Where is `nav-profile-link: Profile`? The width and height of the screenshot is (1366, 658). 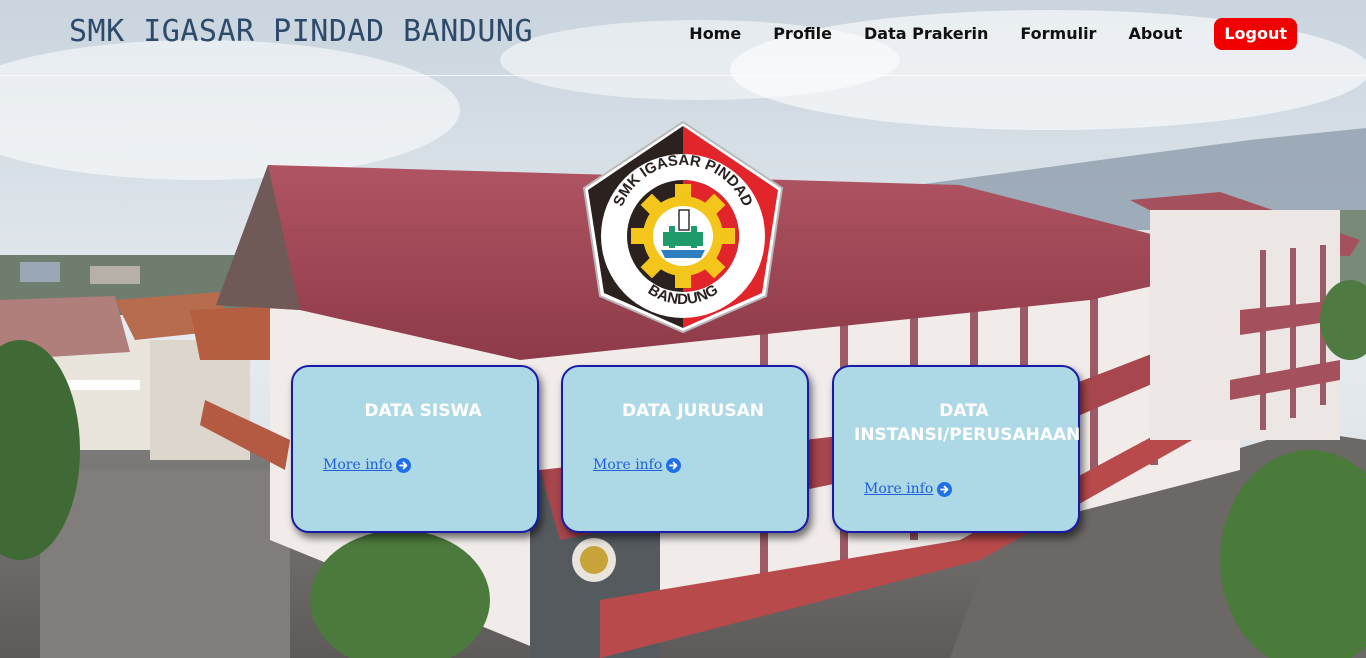 nav-profile-link: Profile is located at coordinates (802, 34).